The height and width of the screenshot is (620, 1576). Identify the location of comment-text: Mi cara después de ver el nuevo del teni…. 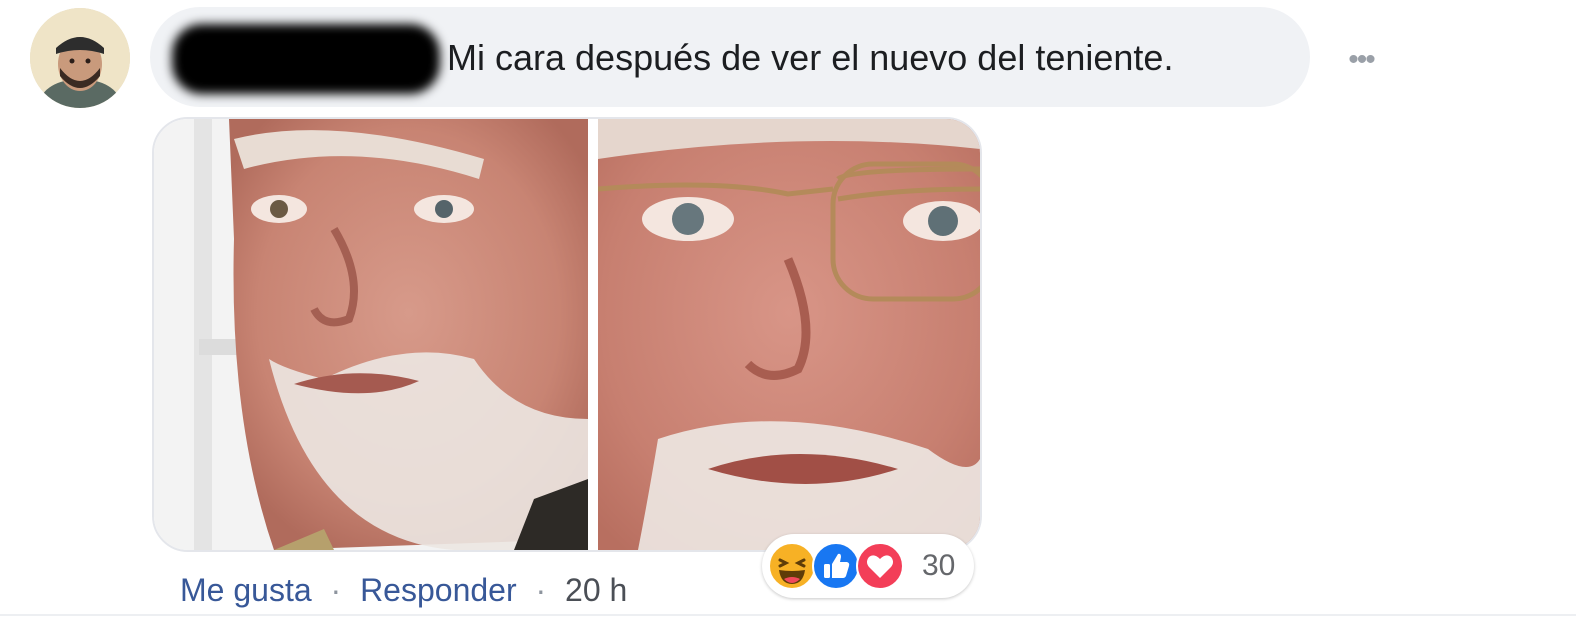
(810, 57).